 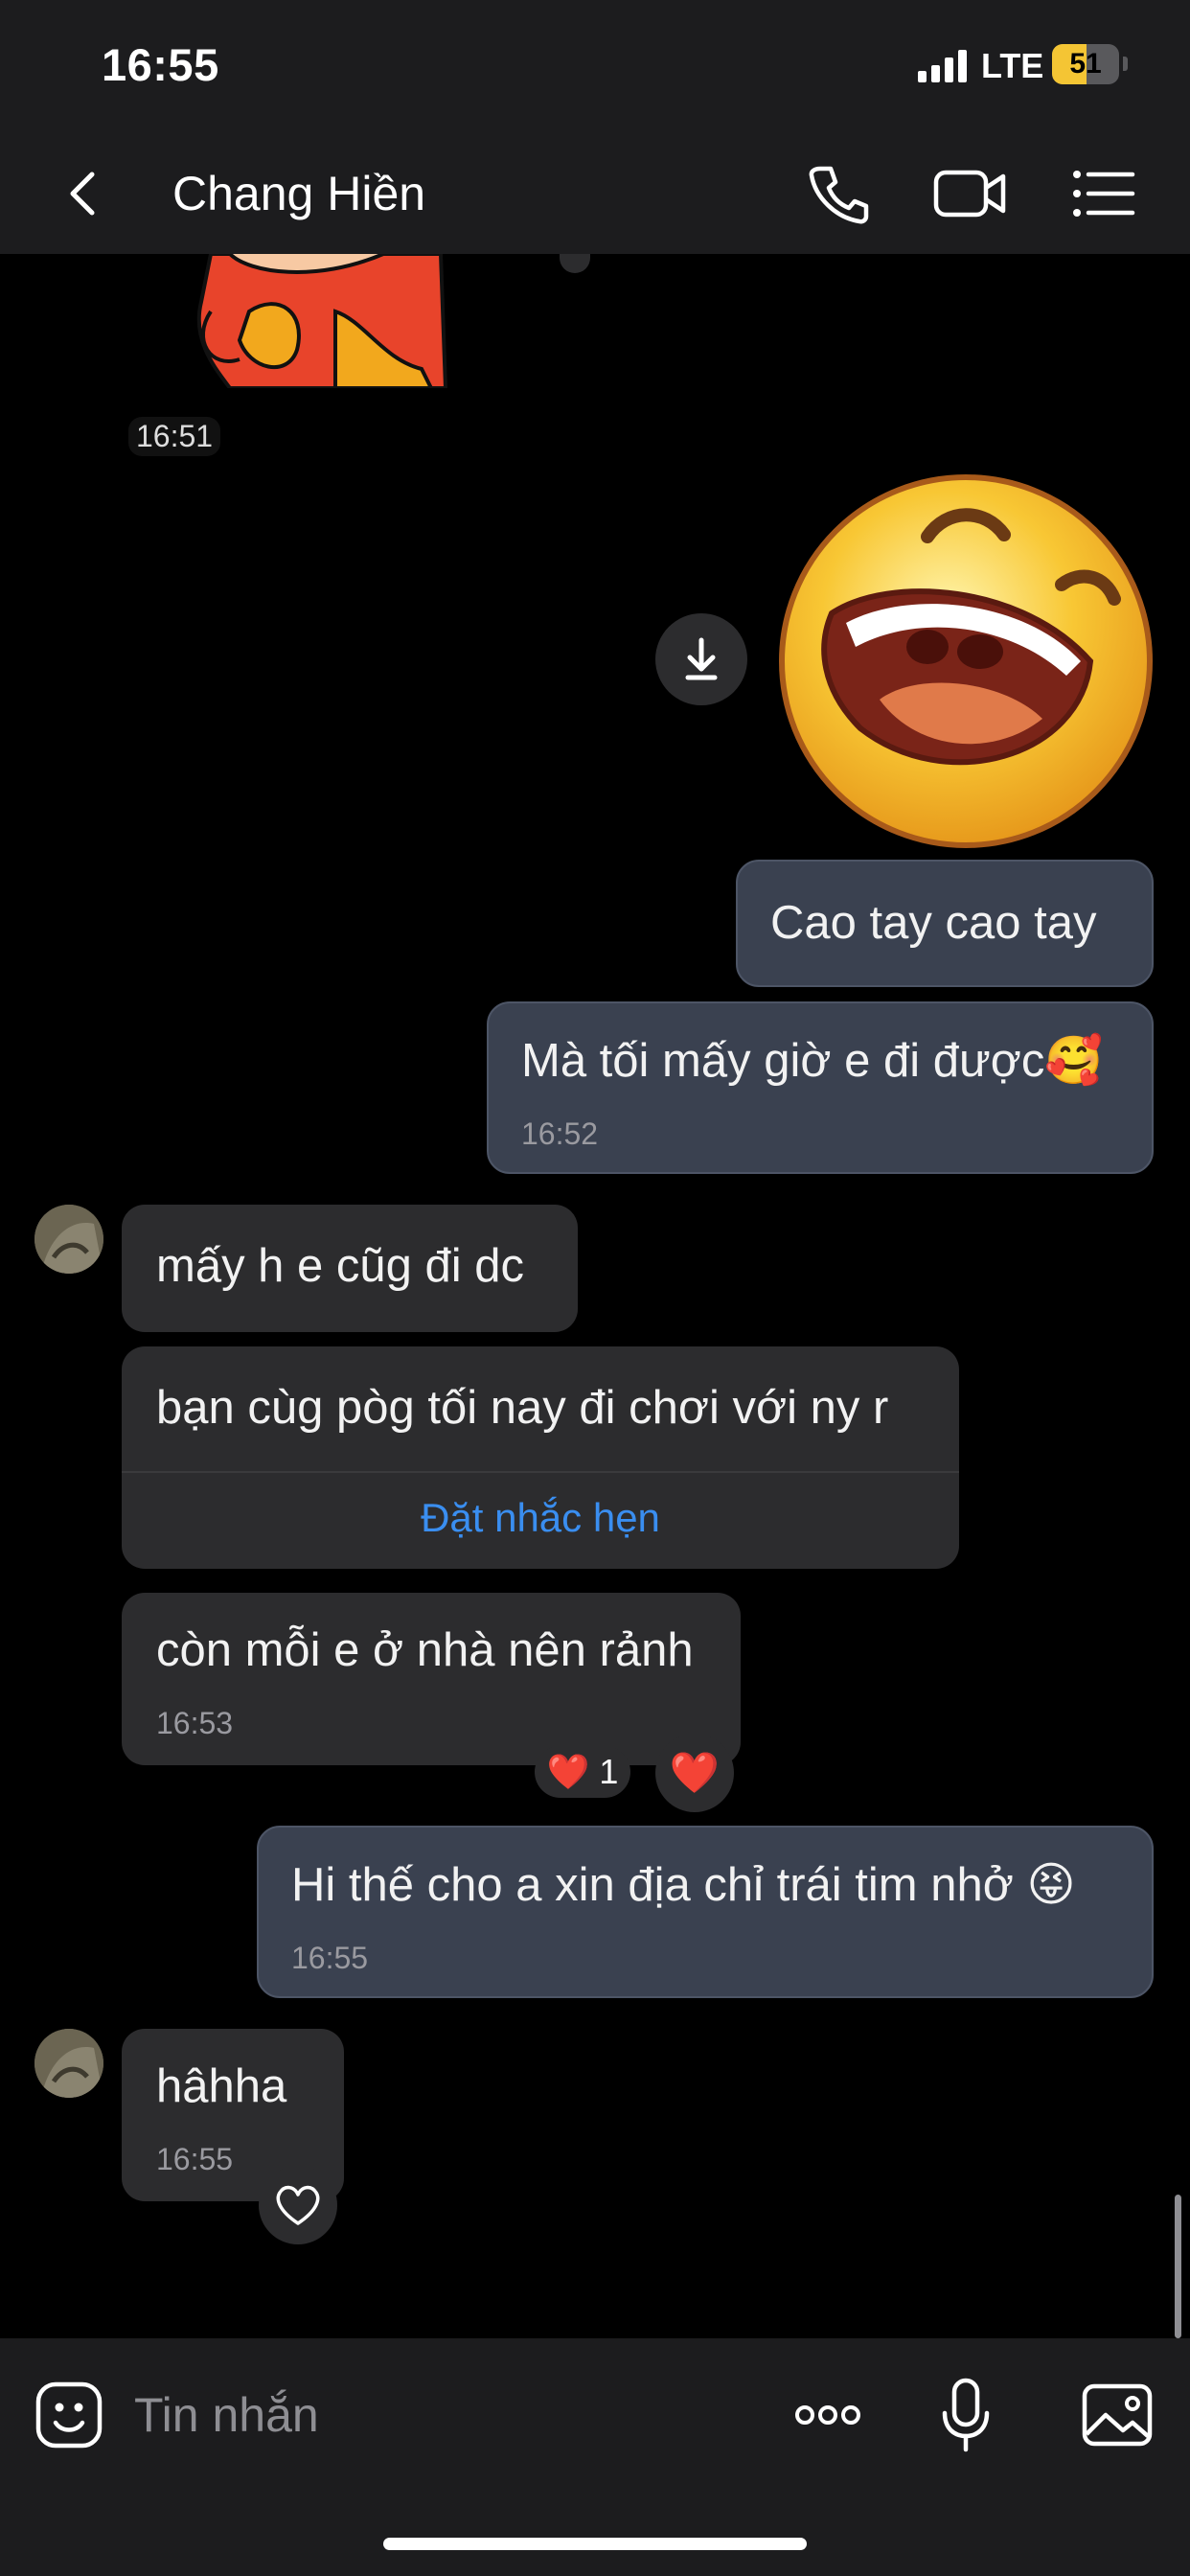 What do you see at coordinates (934, 923) in the screenshot?
I see `message-text: Cao tay cao tay` at bounding box center [934, 923].